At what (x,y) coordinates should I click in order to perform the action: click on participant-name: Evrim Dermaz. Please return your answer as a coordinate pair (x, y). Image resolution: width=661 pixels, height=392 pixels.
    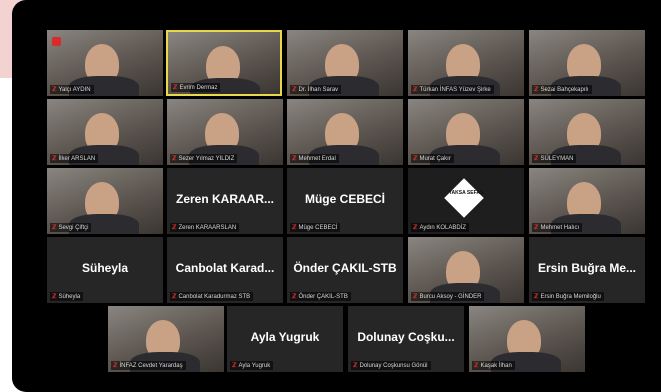
    Looking at the image, I should click on (198, 88).